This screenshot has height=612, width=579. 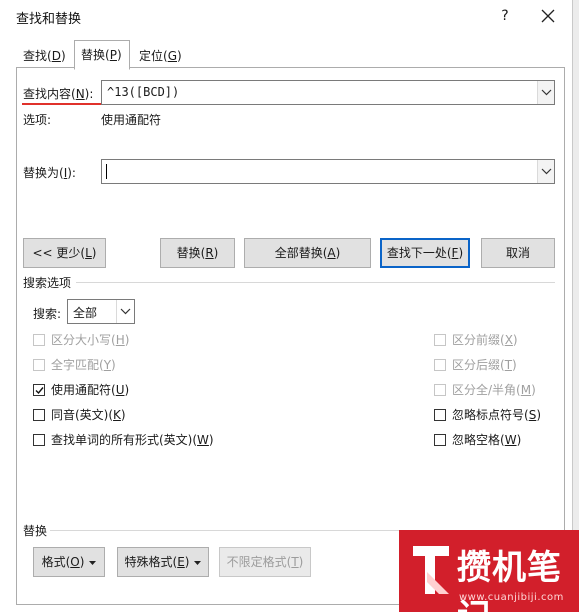 What do you see at coordinates (42, 56) in the screenshot?
I see `tab-find: 查找(D)` at bounding box center [42, 56].